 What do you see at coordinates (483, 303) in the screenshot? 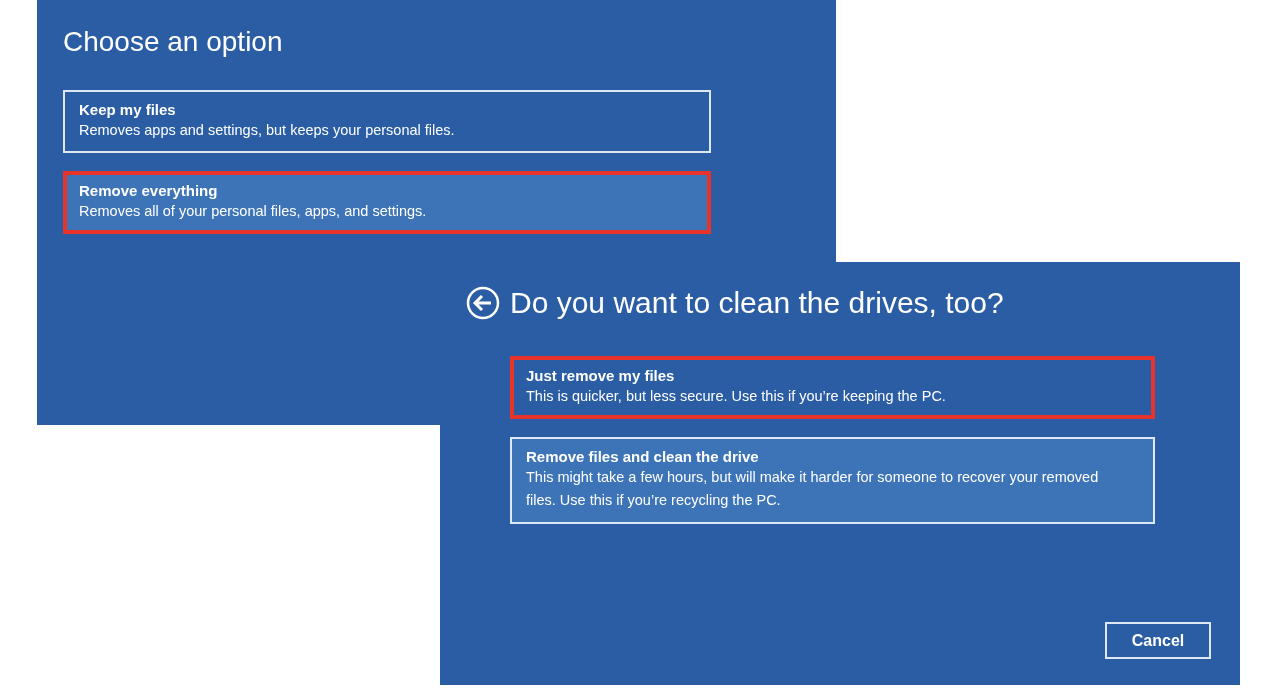
I see `back-icon` at bounding box center [483, 303].